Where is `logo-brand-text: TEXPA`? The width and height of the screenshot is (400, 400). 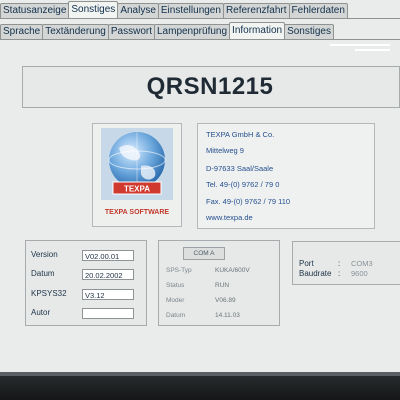 logo-brand-text: TEXPA is located at coordinates (137, 189).